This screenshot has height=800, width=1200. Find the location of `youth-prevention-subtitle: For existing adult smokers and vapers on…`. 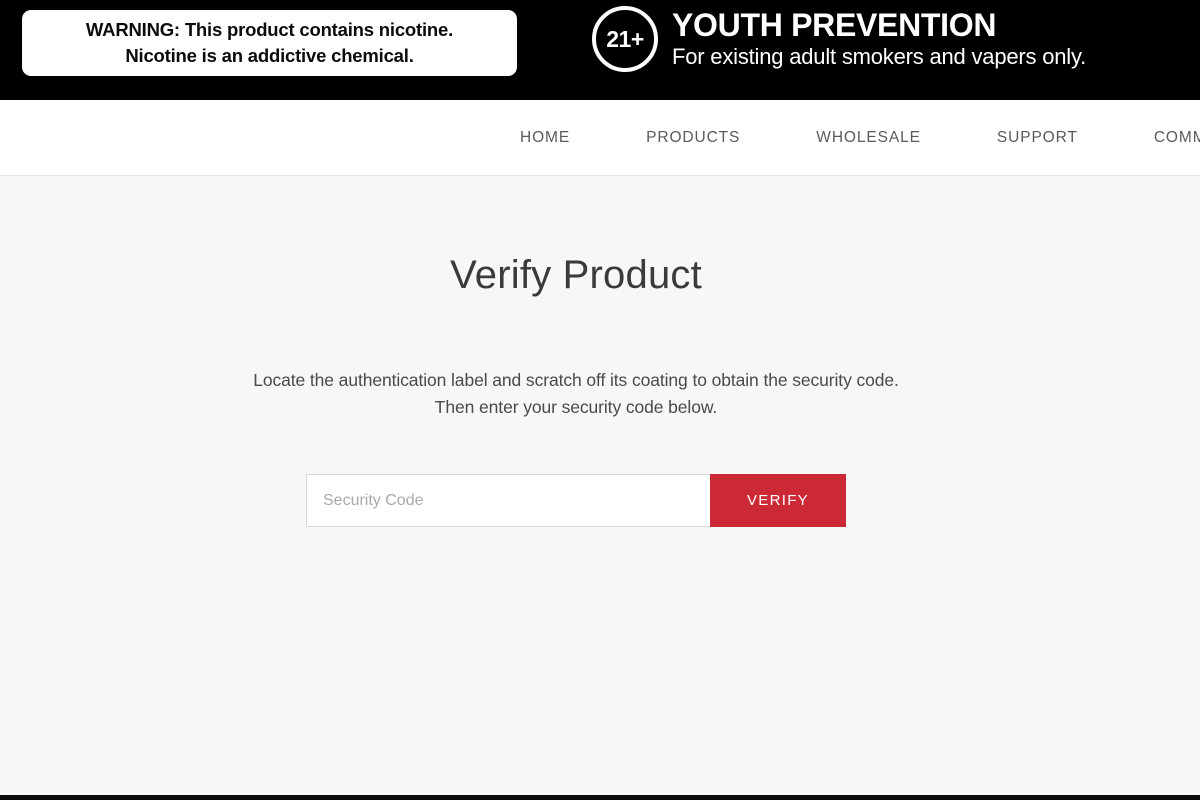

youth-prevention-subtitle: For existing adult smokers and vapers on… is located at coordinates (879, 56).